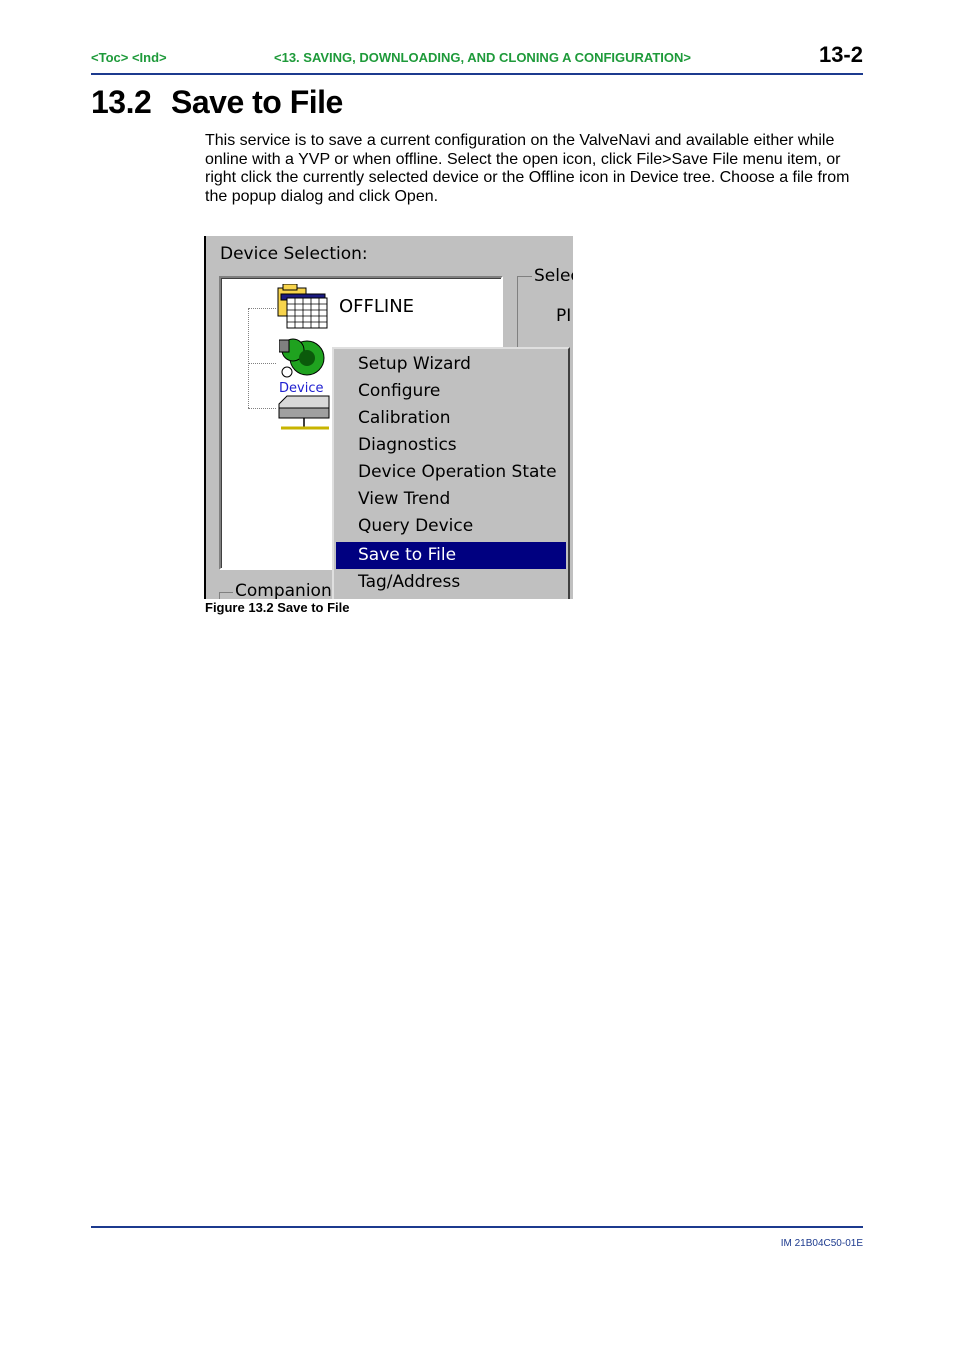 Image resolution: width=954 pixels, height=1351 pixels. I want to click on menu-item-query-device: Query Device, so click(451, 526).